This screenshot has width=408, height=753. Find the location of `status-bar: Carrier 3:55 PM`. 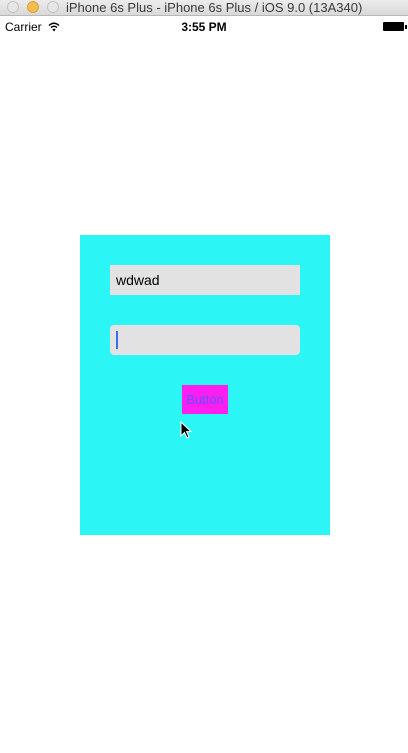

status-bar: Carrier 3:55 PM is located at coordinates (204, 27).